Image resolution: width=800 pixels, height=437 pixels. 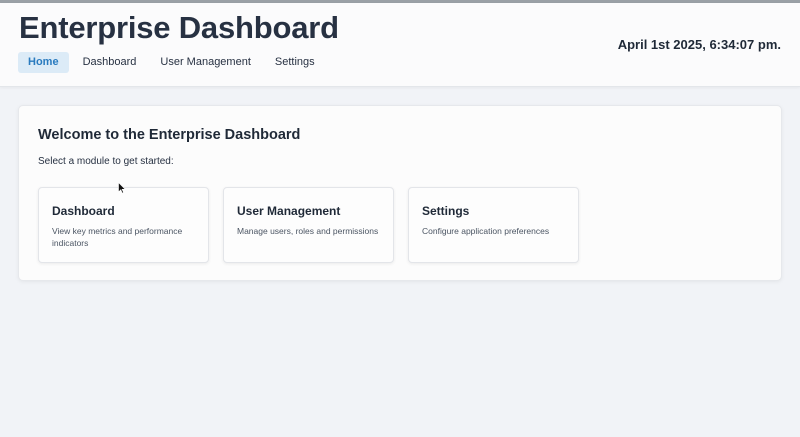 I want to click on module-description: Configure application preferences, so click(x=486, y=231).